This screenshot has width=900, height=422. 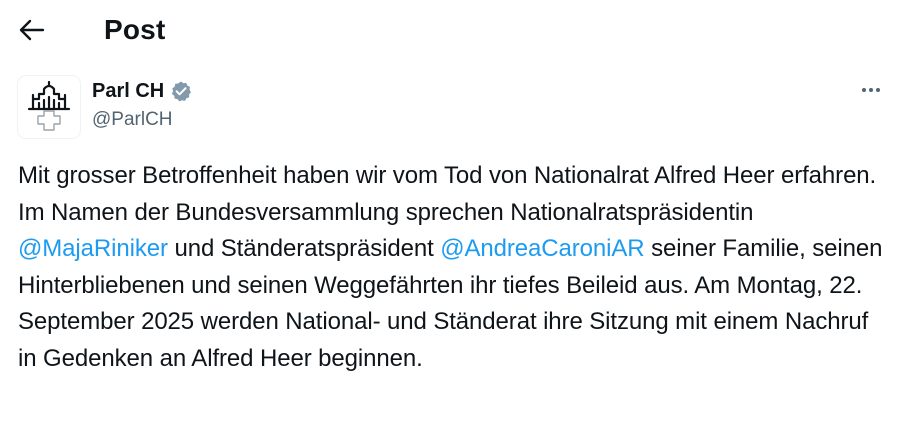 I want to click on mention-maja-riniker: @MajaRiniker, so click(x=93, y=248).